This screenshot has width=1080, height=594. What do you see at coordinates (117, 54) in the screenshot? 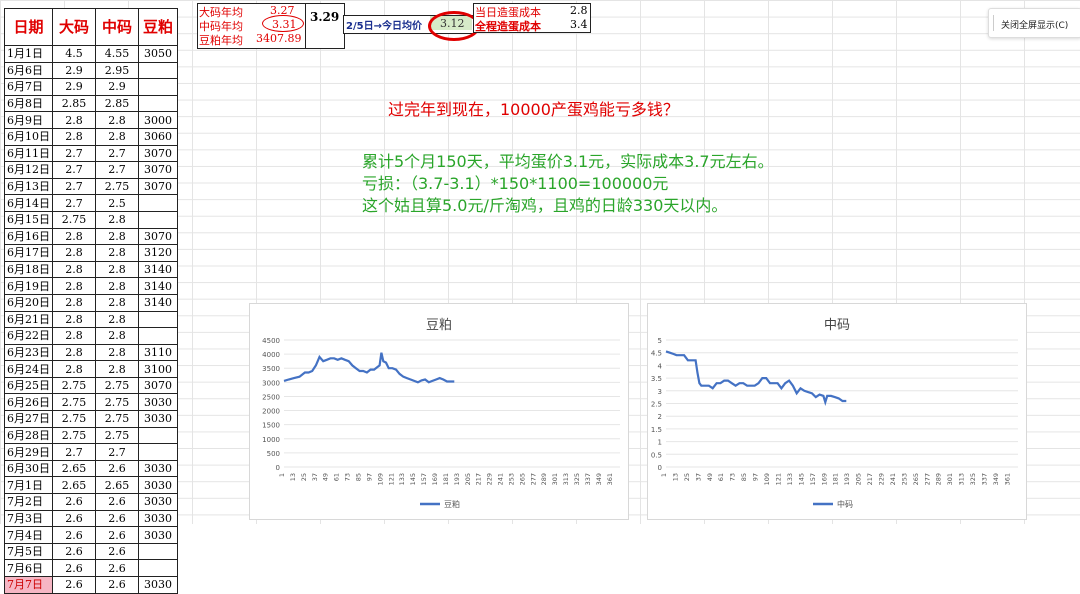
I see `mid-price-cell: 4.55` at bounding box center [117, 54].